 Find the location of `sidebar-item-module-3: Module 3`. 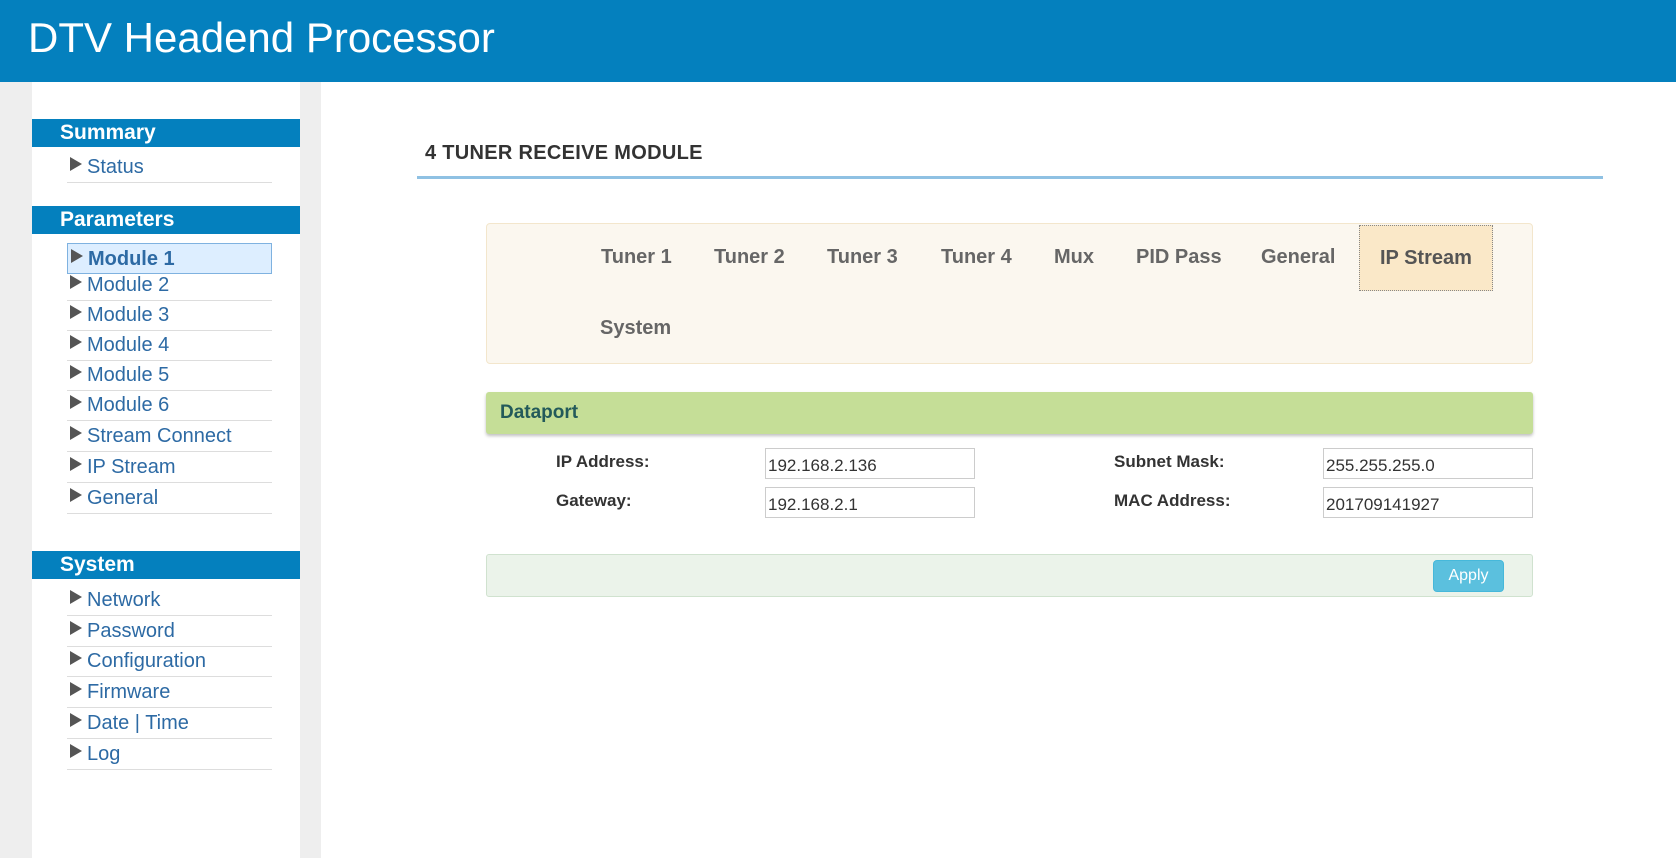

sidebar-item-module-3: Module 3 is located at coordinates (169, 315).